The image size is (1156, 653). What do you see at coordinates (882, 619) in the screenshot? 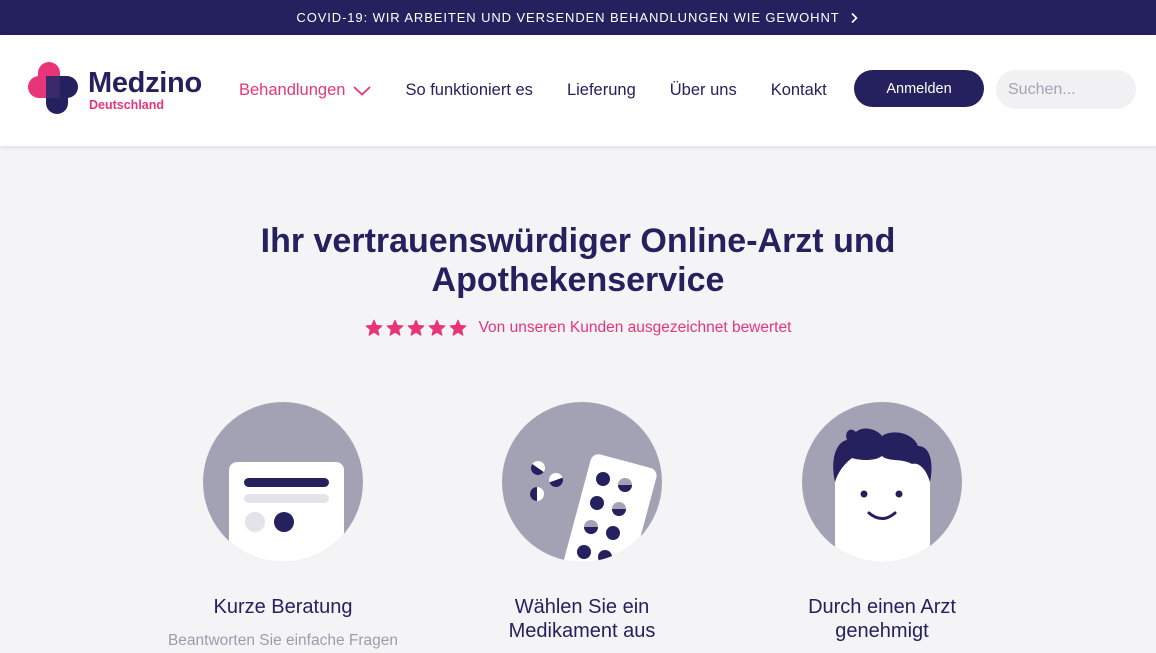
I see `step-title: Durch einen Arzt genehmigt` at bounding box center [882, 619].